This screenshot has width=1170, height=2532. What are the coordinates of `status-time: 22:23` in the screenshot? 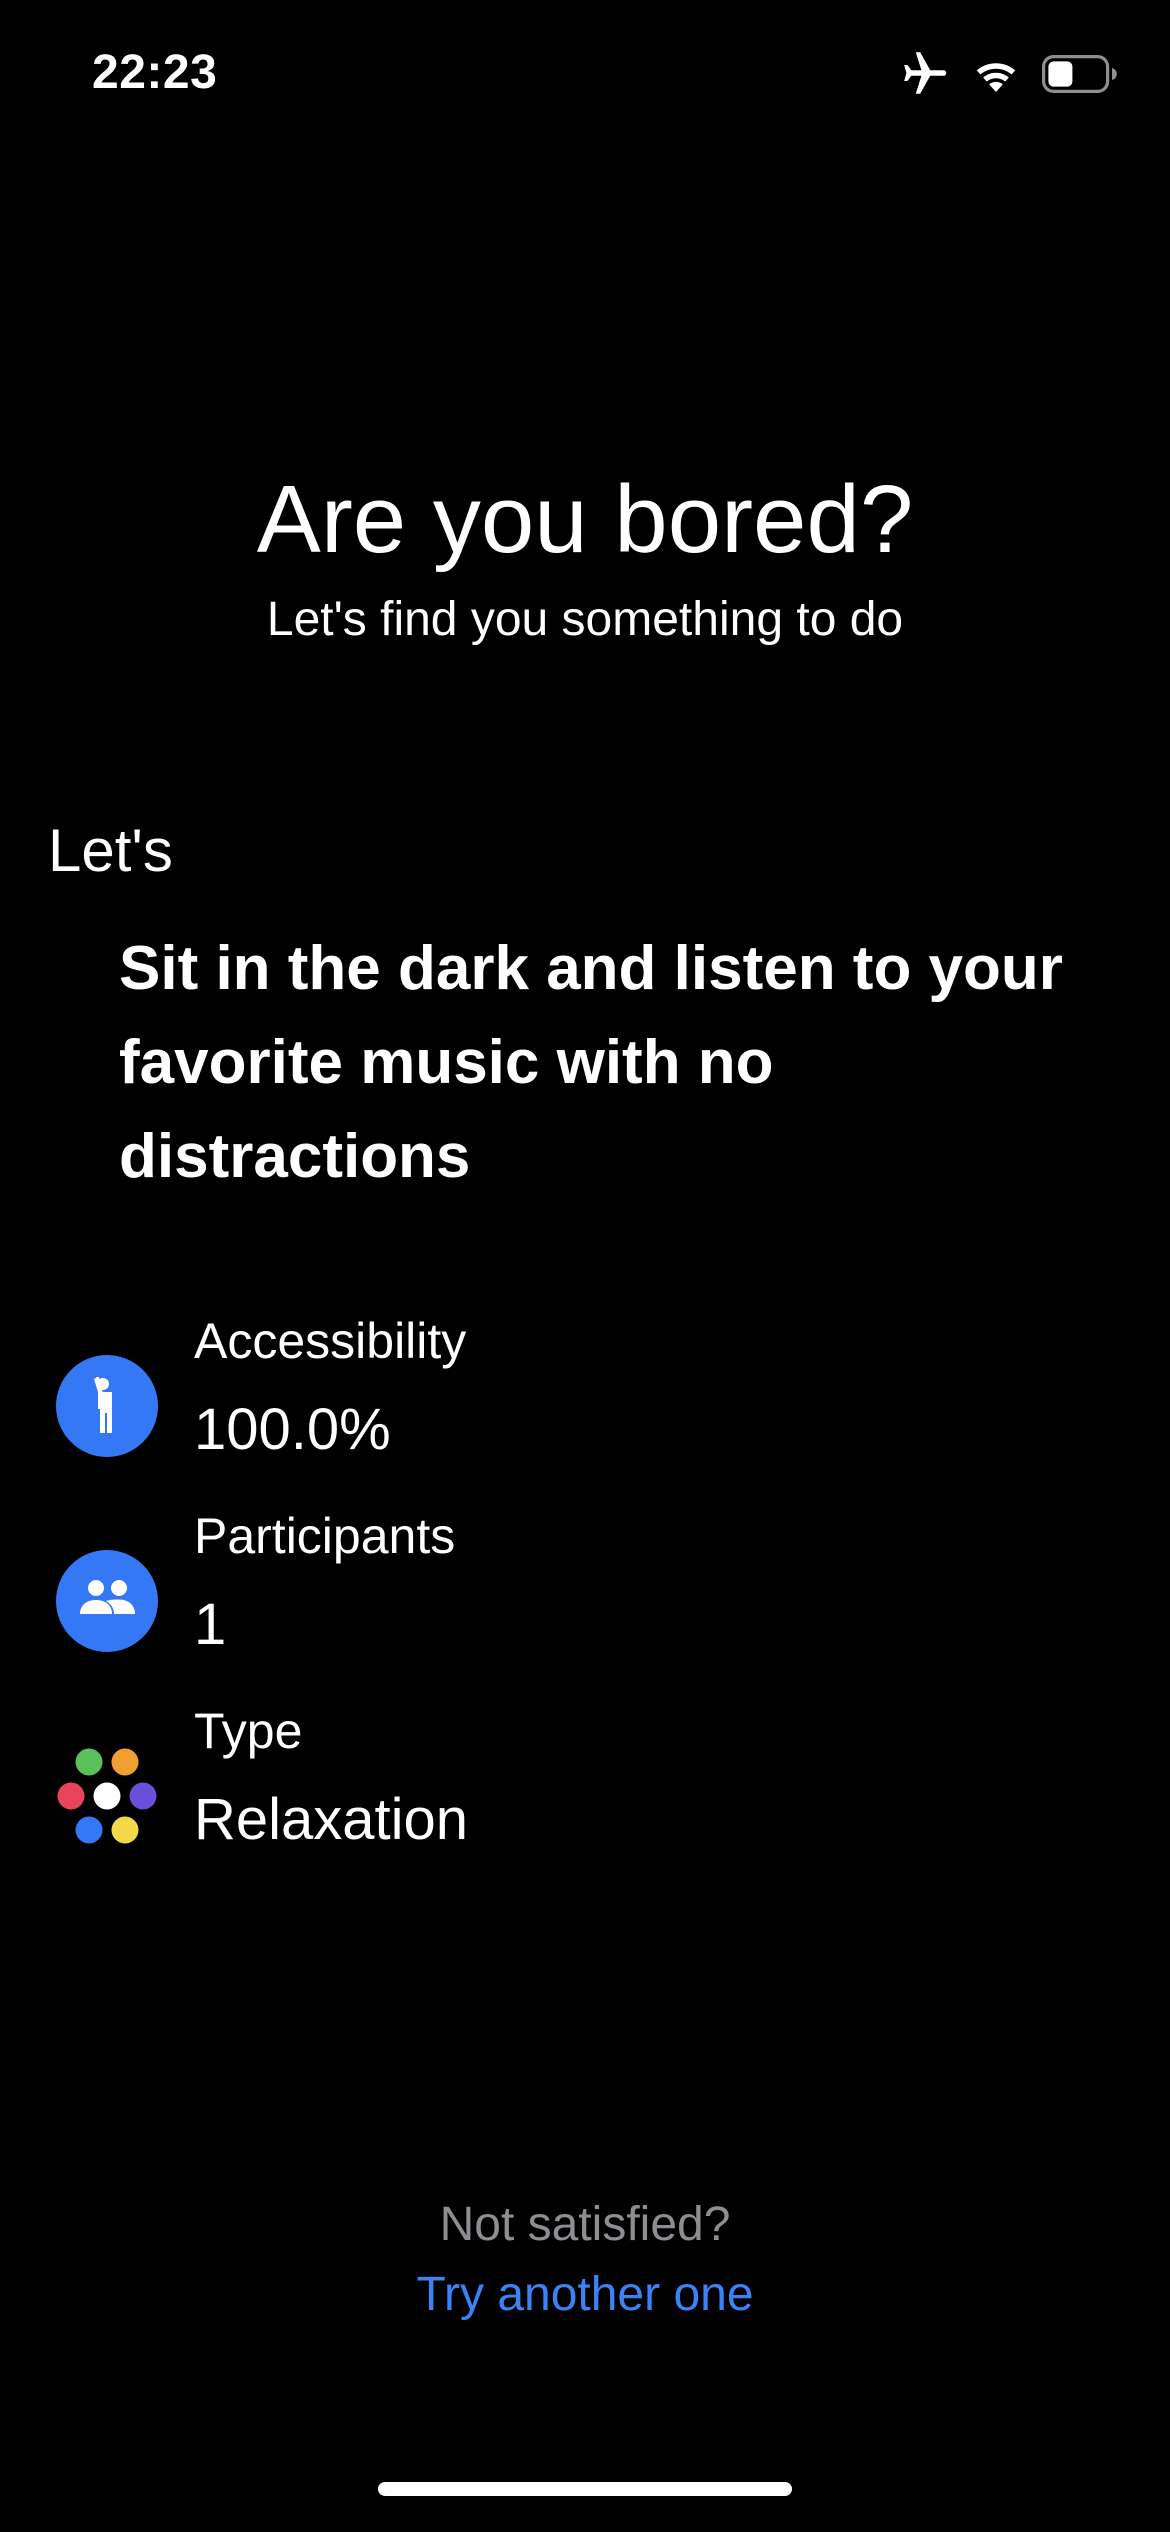 It's located at (155, 72).